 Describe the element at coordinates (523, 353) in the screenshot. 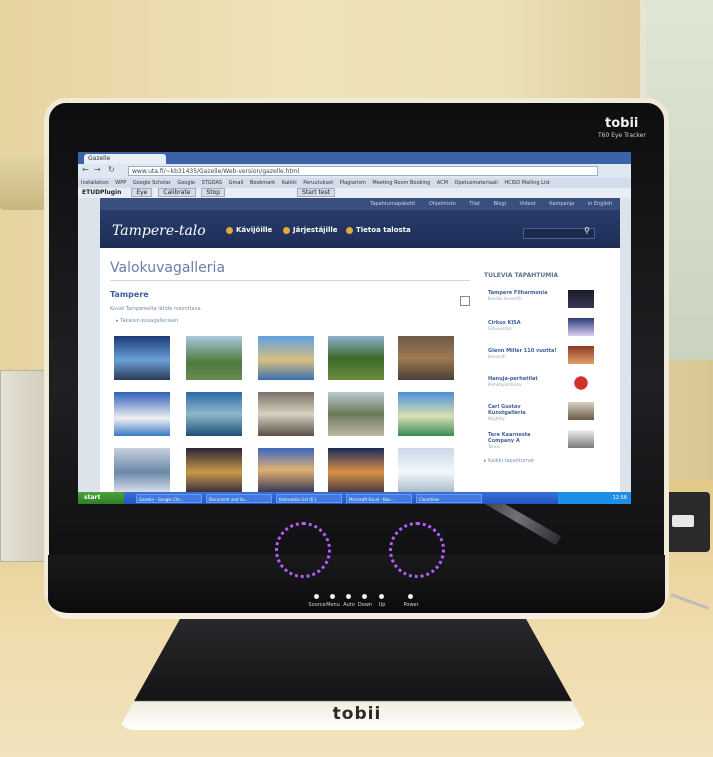

I see `event-item: Glenn Miller 110 vuotta! Konsertti` at that location.